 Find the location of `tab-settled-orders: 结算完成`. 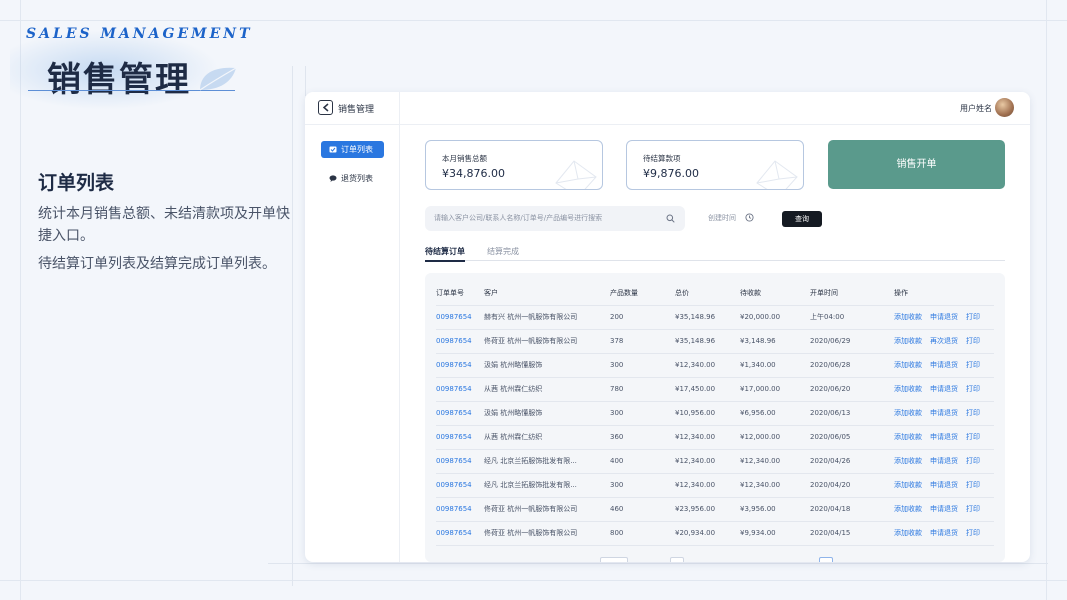

tab-settled-orders: 结算完成 is located at coordinates (503, 251).